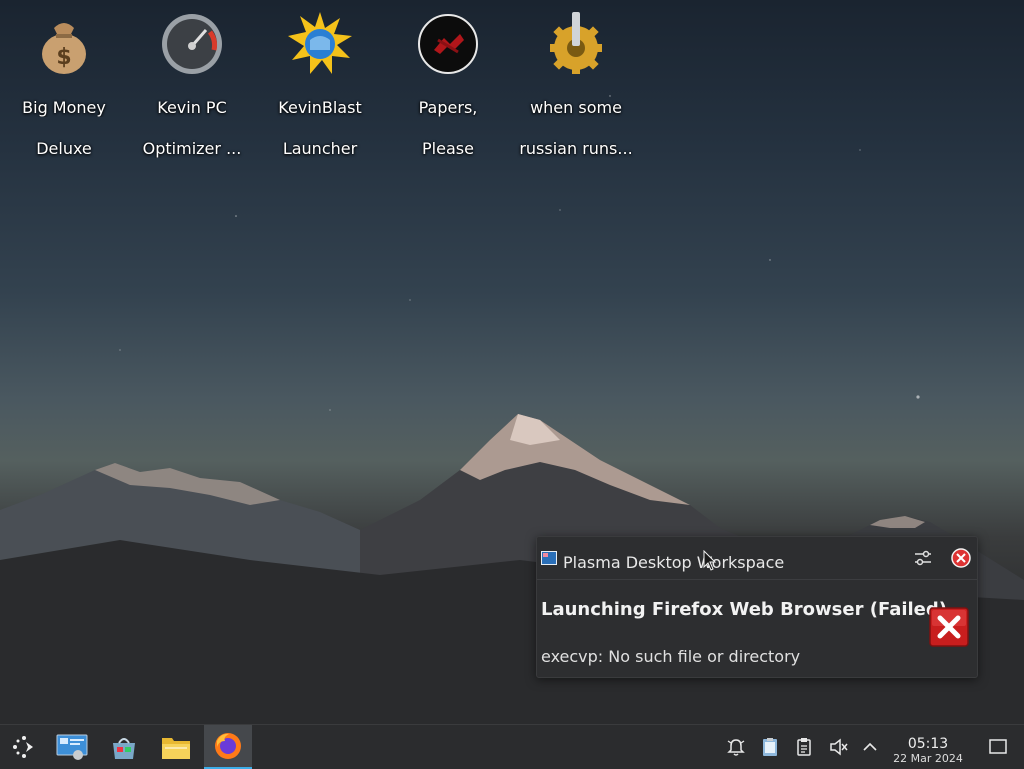  Describe the element at coordinates (744, 609) in the screenshot. I see `notification-title: Launching Firefox Web Browser (Failed)` at that location.